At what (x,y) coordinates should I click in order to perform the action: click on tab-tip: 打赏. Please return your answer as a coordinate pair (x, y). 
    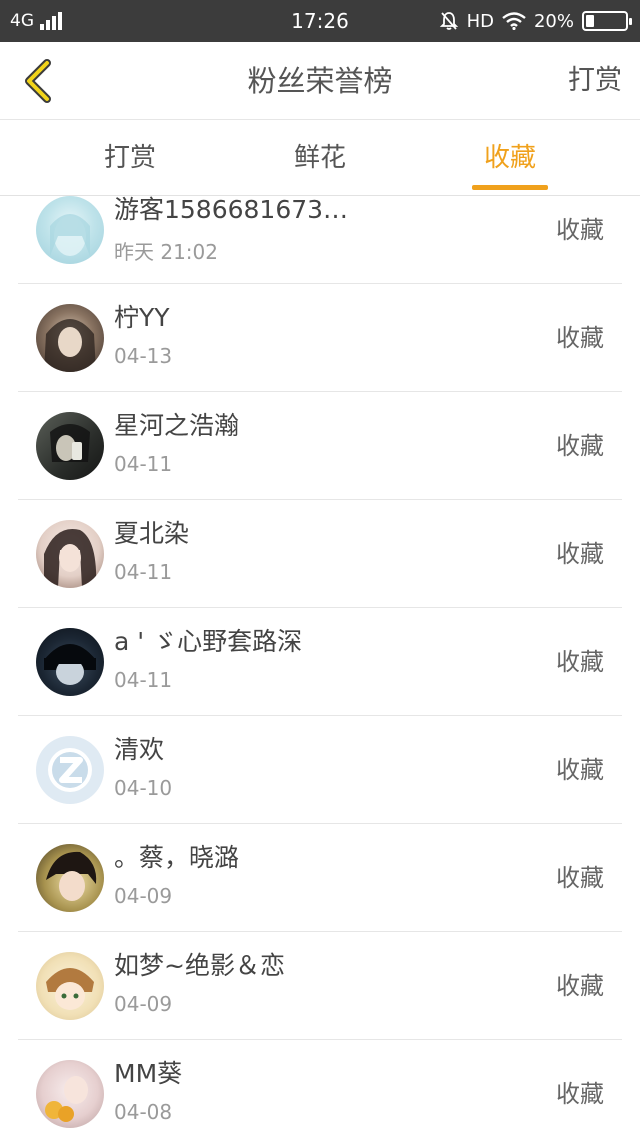
    Looking at the image, I should click on (130, 158).